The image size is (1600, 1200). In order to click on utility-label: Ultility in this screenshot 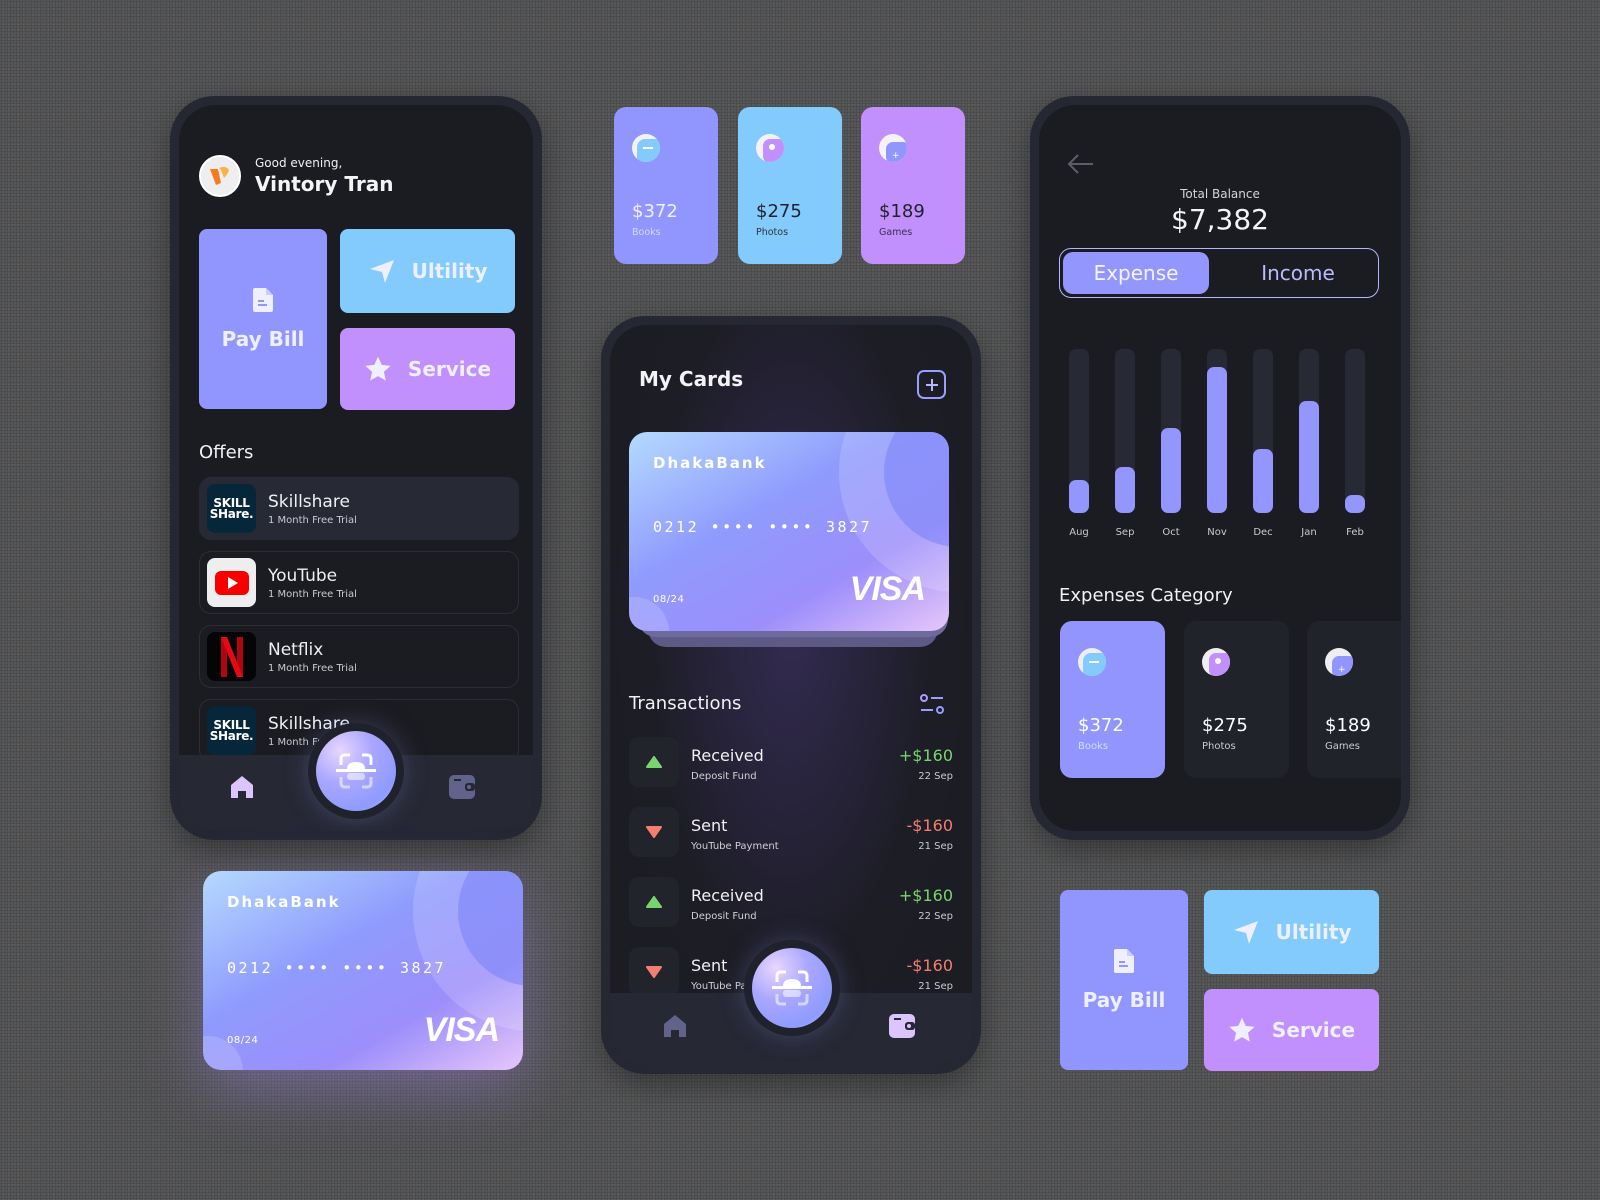, I will do `click(1313, 932)`.